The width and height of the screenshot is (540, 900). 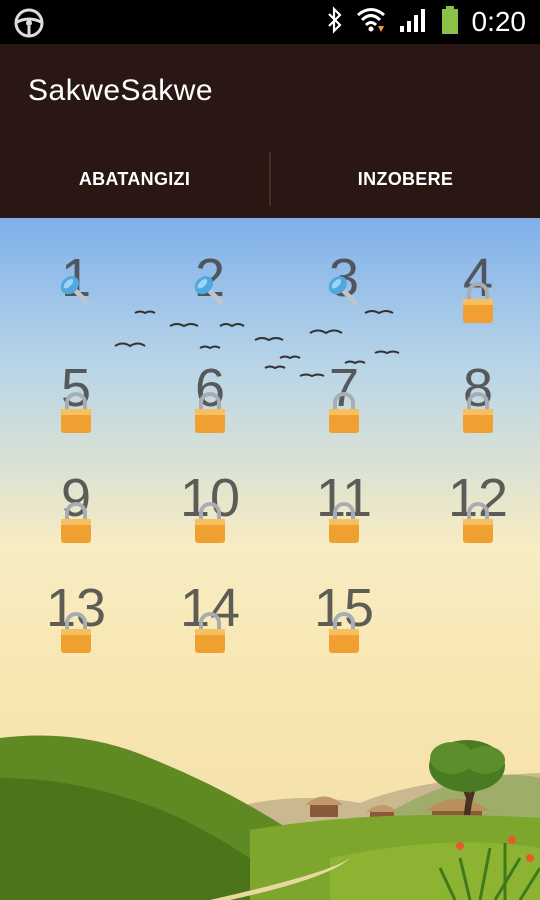 What do you see at coordinates (413, 22) in the screenshot?
I see `signal-icon` at bounding box center [413, 22].